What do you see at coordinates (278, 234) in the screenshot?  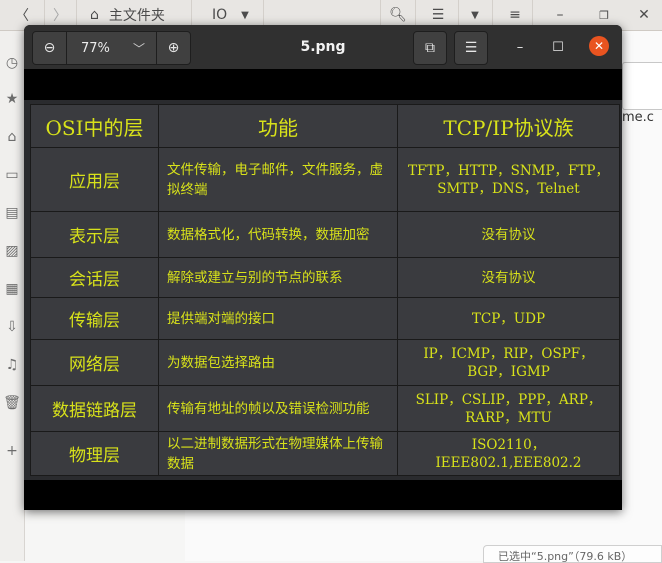 I see `function-cell: 数据格式化，代码转换，数据加密` at bounding box center [278, 234].